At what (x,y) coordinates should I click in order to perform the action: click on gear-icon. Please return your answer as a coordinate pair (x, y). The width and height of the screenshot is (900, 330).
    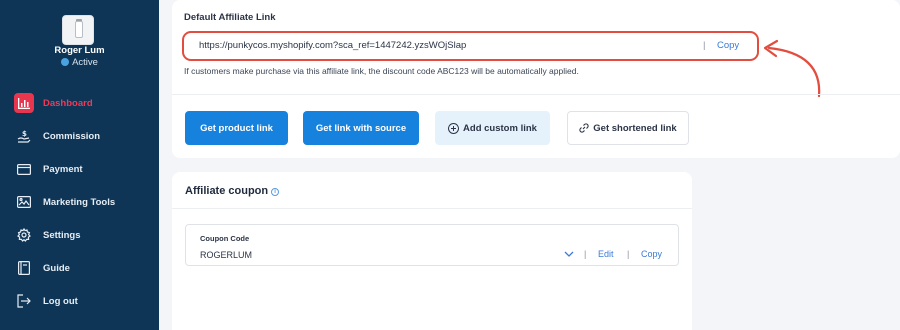
    Looking at the image, I should click on (24, 235).